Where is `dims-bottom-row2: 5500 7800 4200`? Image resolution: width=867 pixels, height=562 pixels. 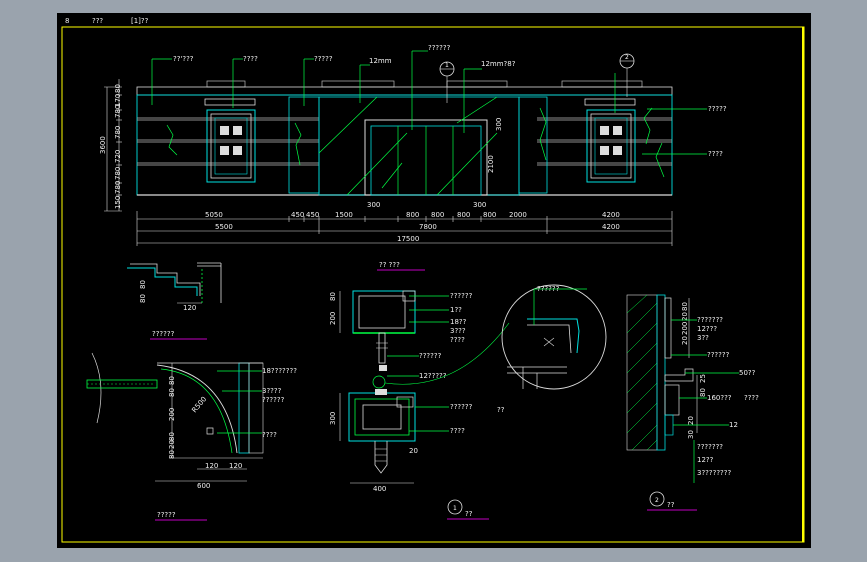
dims-bottom-row2: 5500 7800 4200 is located at coordinates (417, 227).